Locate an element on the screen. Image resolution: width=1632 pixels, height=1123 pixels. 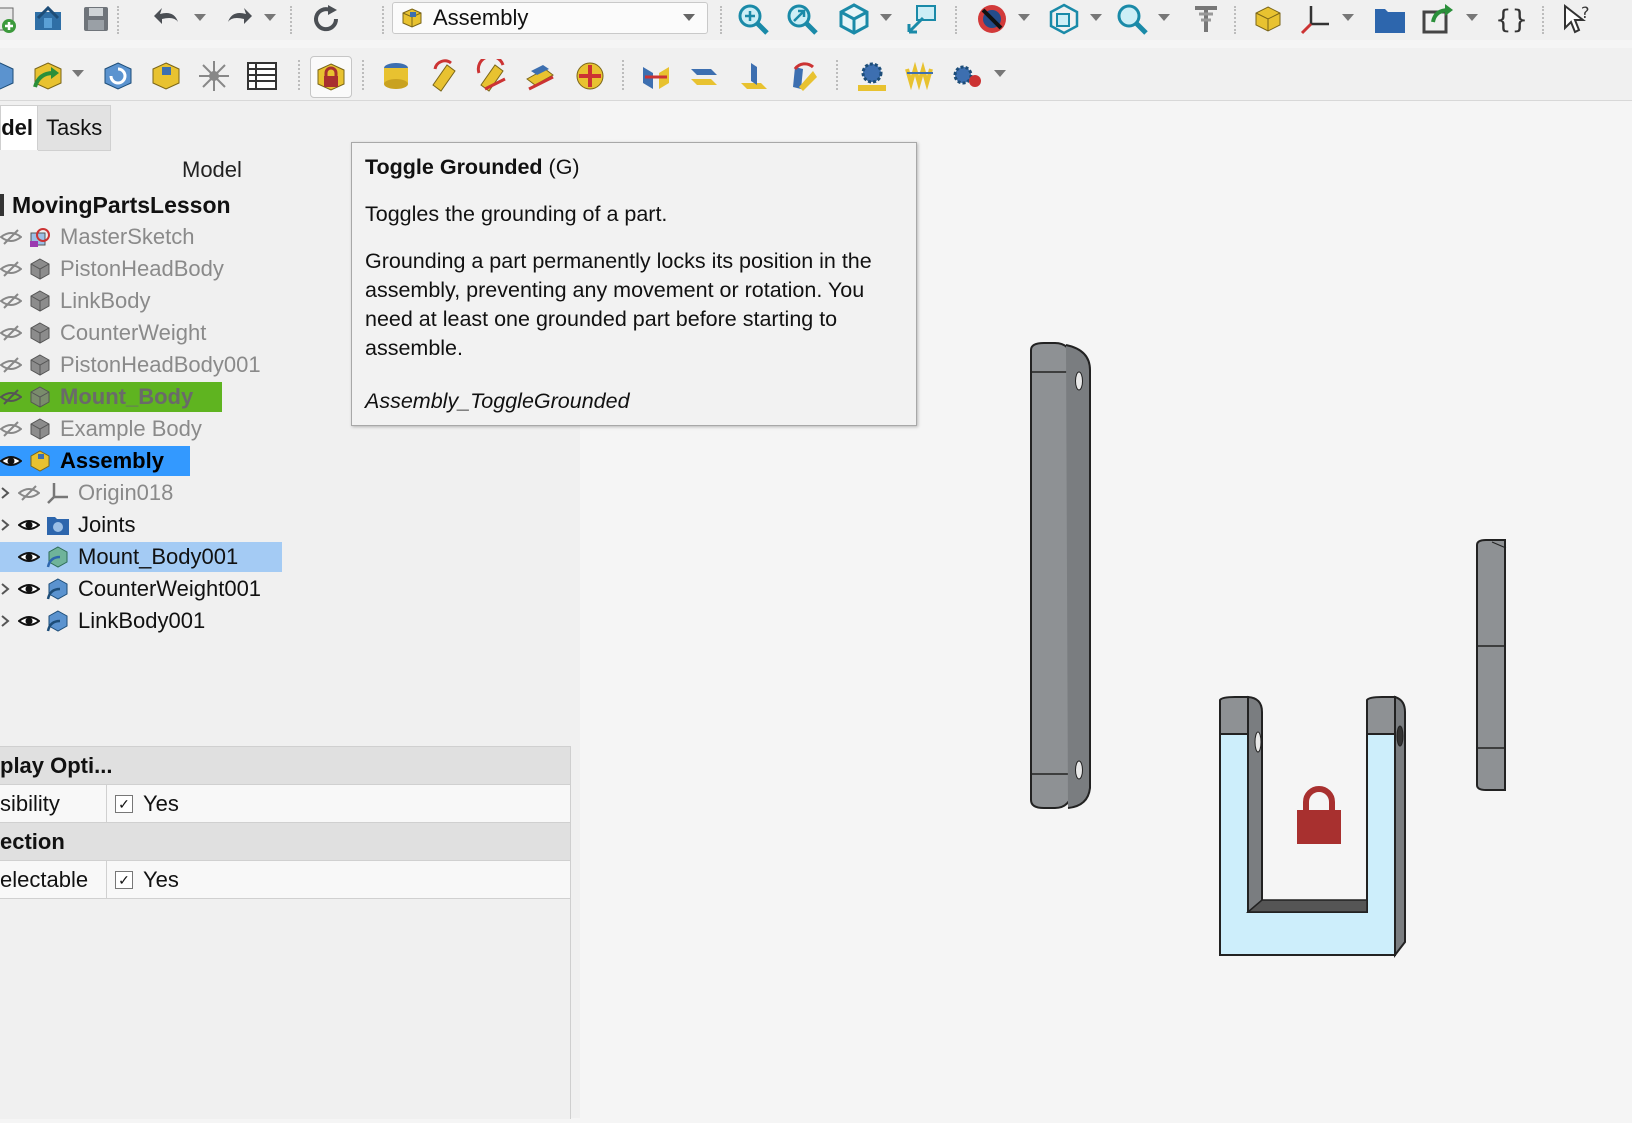
view-dropdown-icon is located at coordinates (886, 18).